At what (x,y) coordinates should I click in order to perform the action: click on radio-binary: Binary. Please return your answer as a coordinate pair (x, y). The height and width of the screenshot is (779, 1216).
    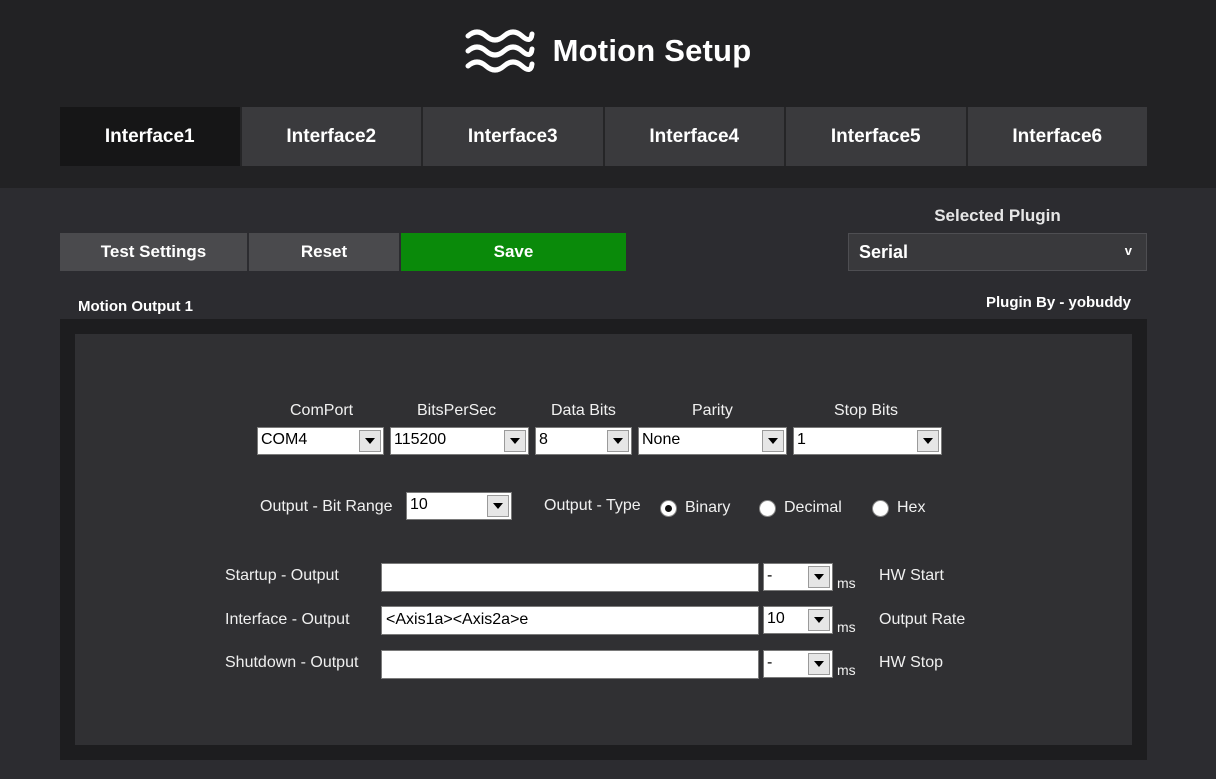
    Looking at the image, I should click on (695, 508).